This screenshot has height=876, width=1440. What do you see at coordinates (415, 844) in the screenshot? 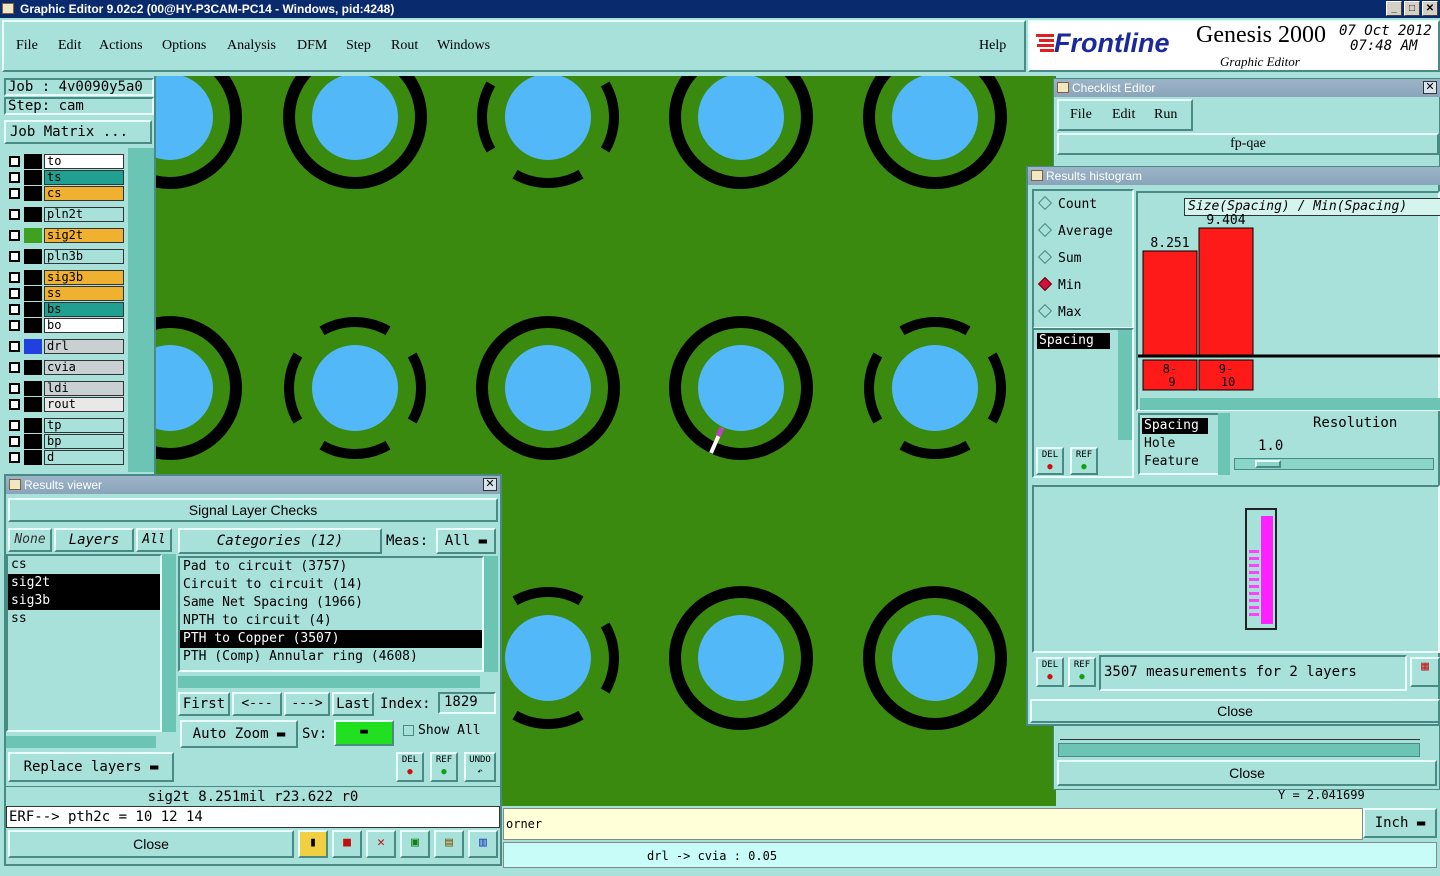
I see `numbered-list-icon: ▣` at bounding box center [415, 844].